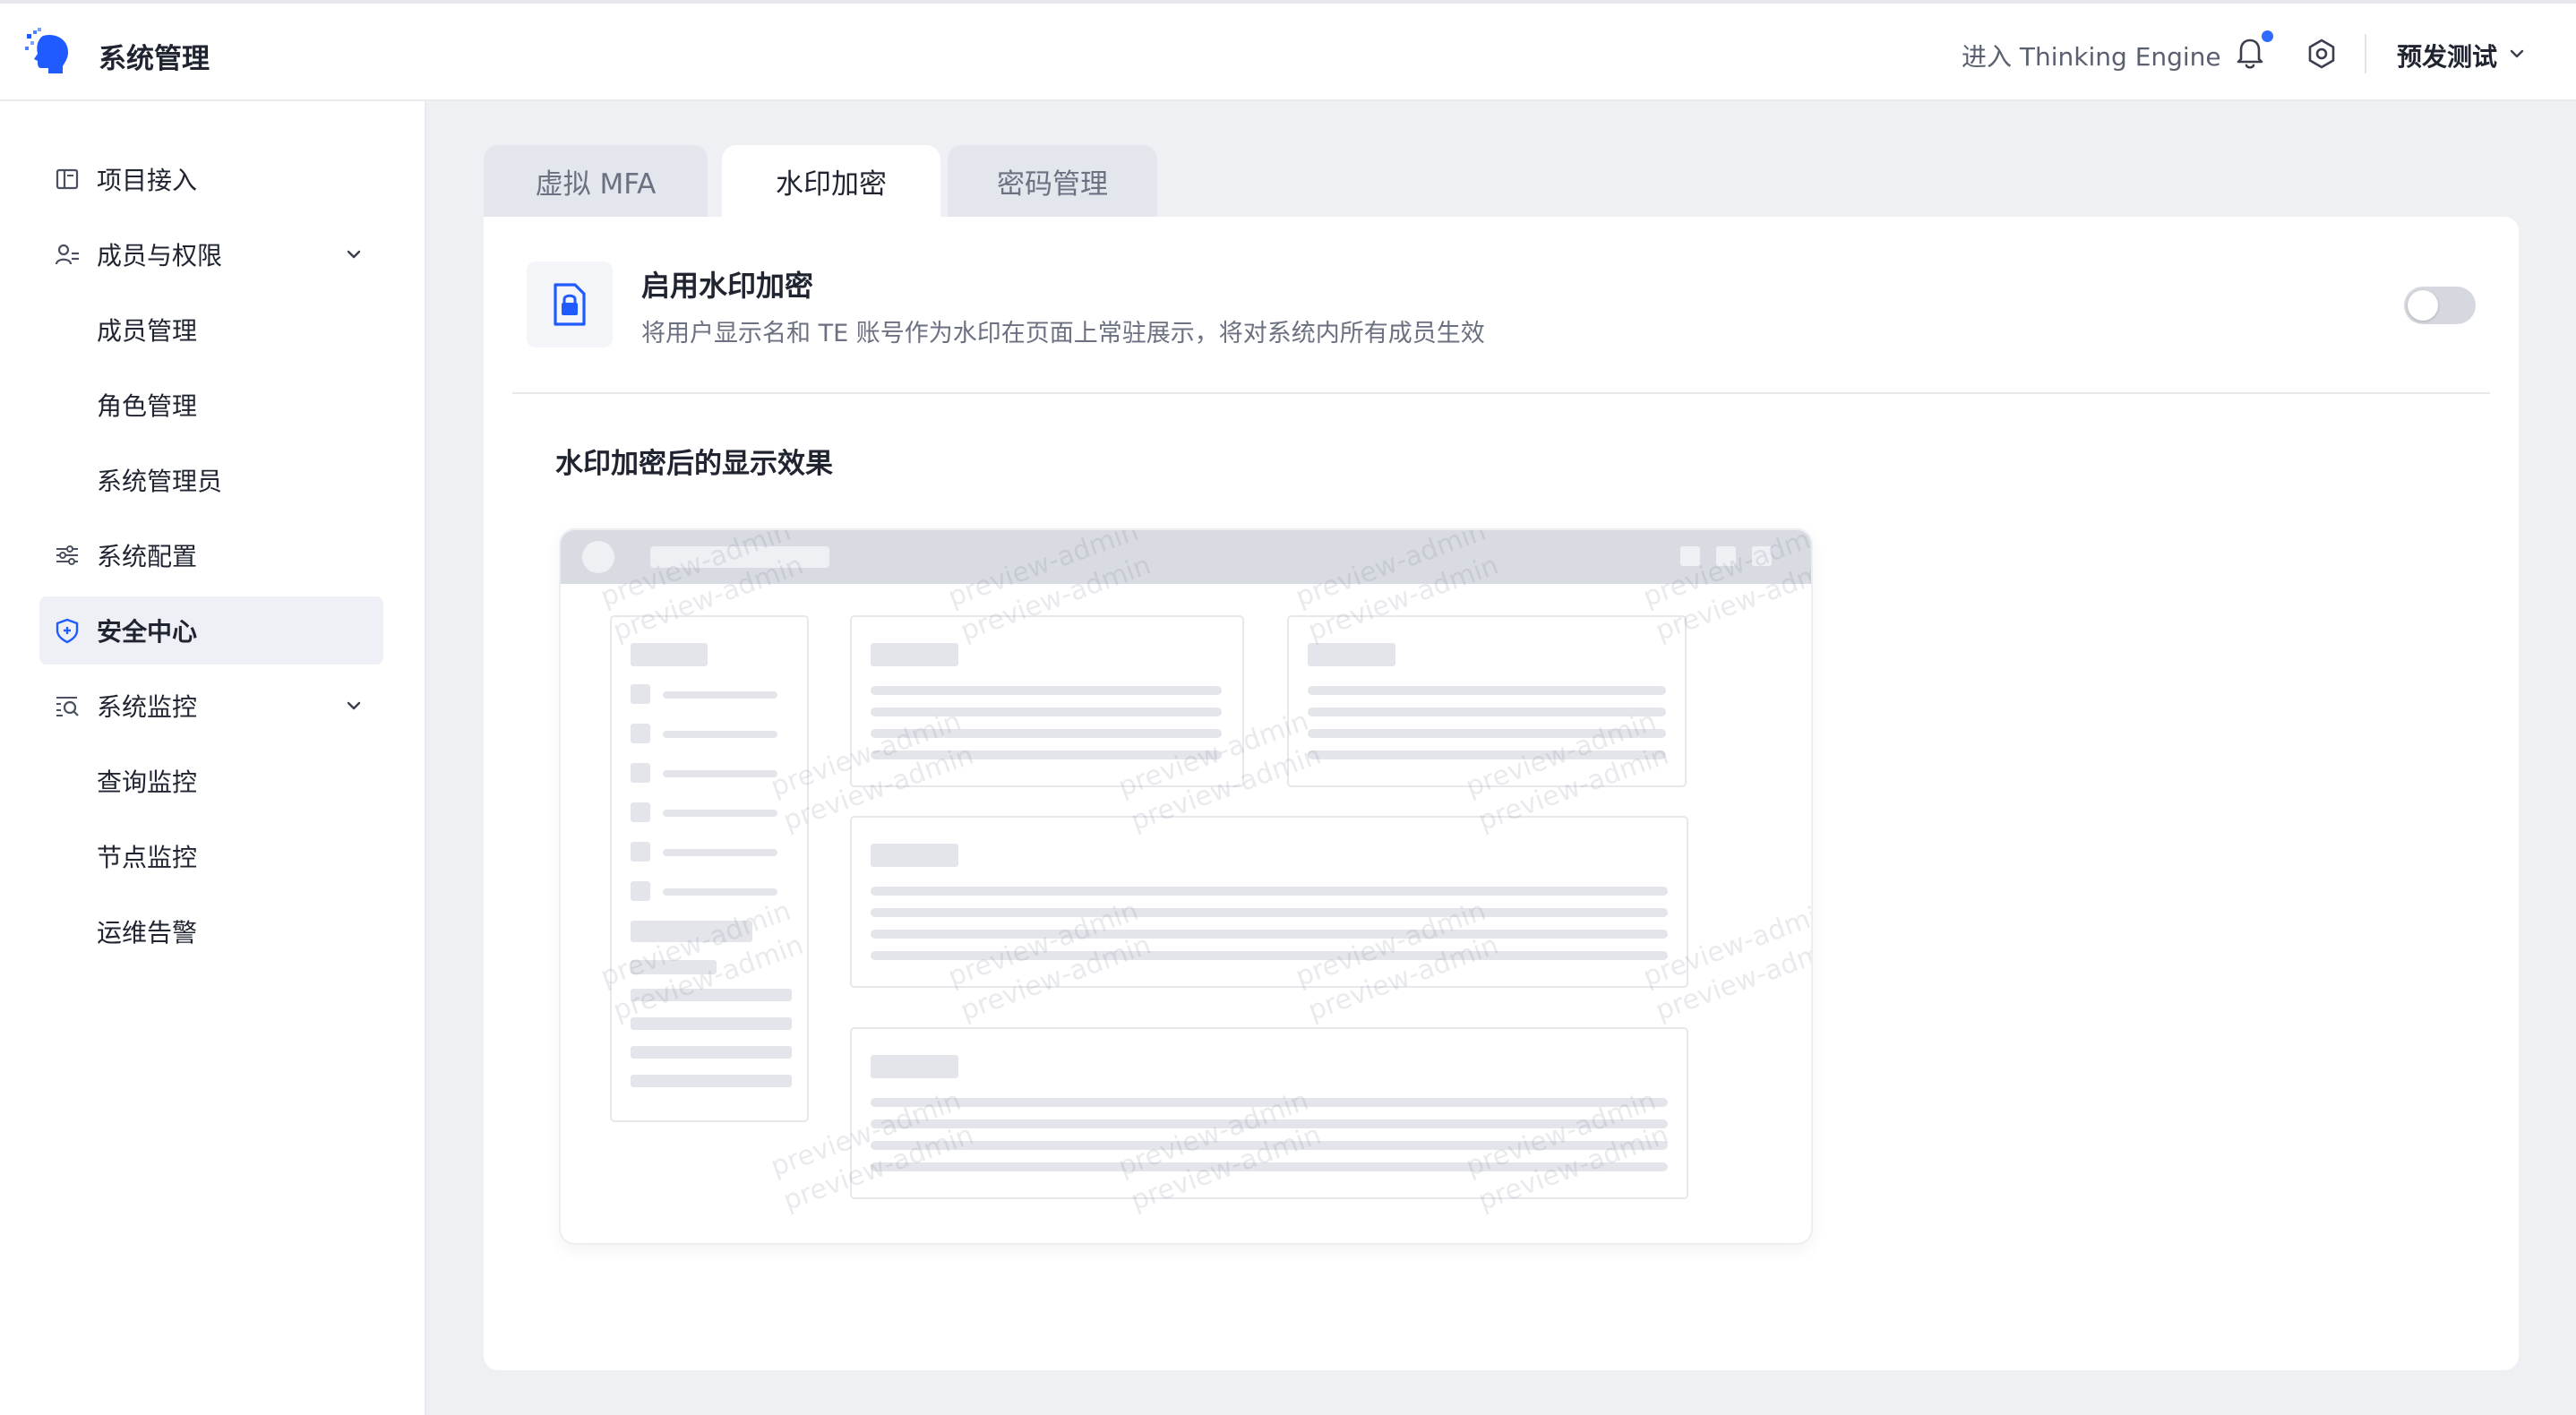 Image resolution: width=2576 pixels, height=1415 pixels. Describe the element at coordinates (211, 706) in the screenshot. I see `sidebar-item-system-monitor: 系统监控` at that location.